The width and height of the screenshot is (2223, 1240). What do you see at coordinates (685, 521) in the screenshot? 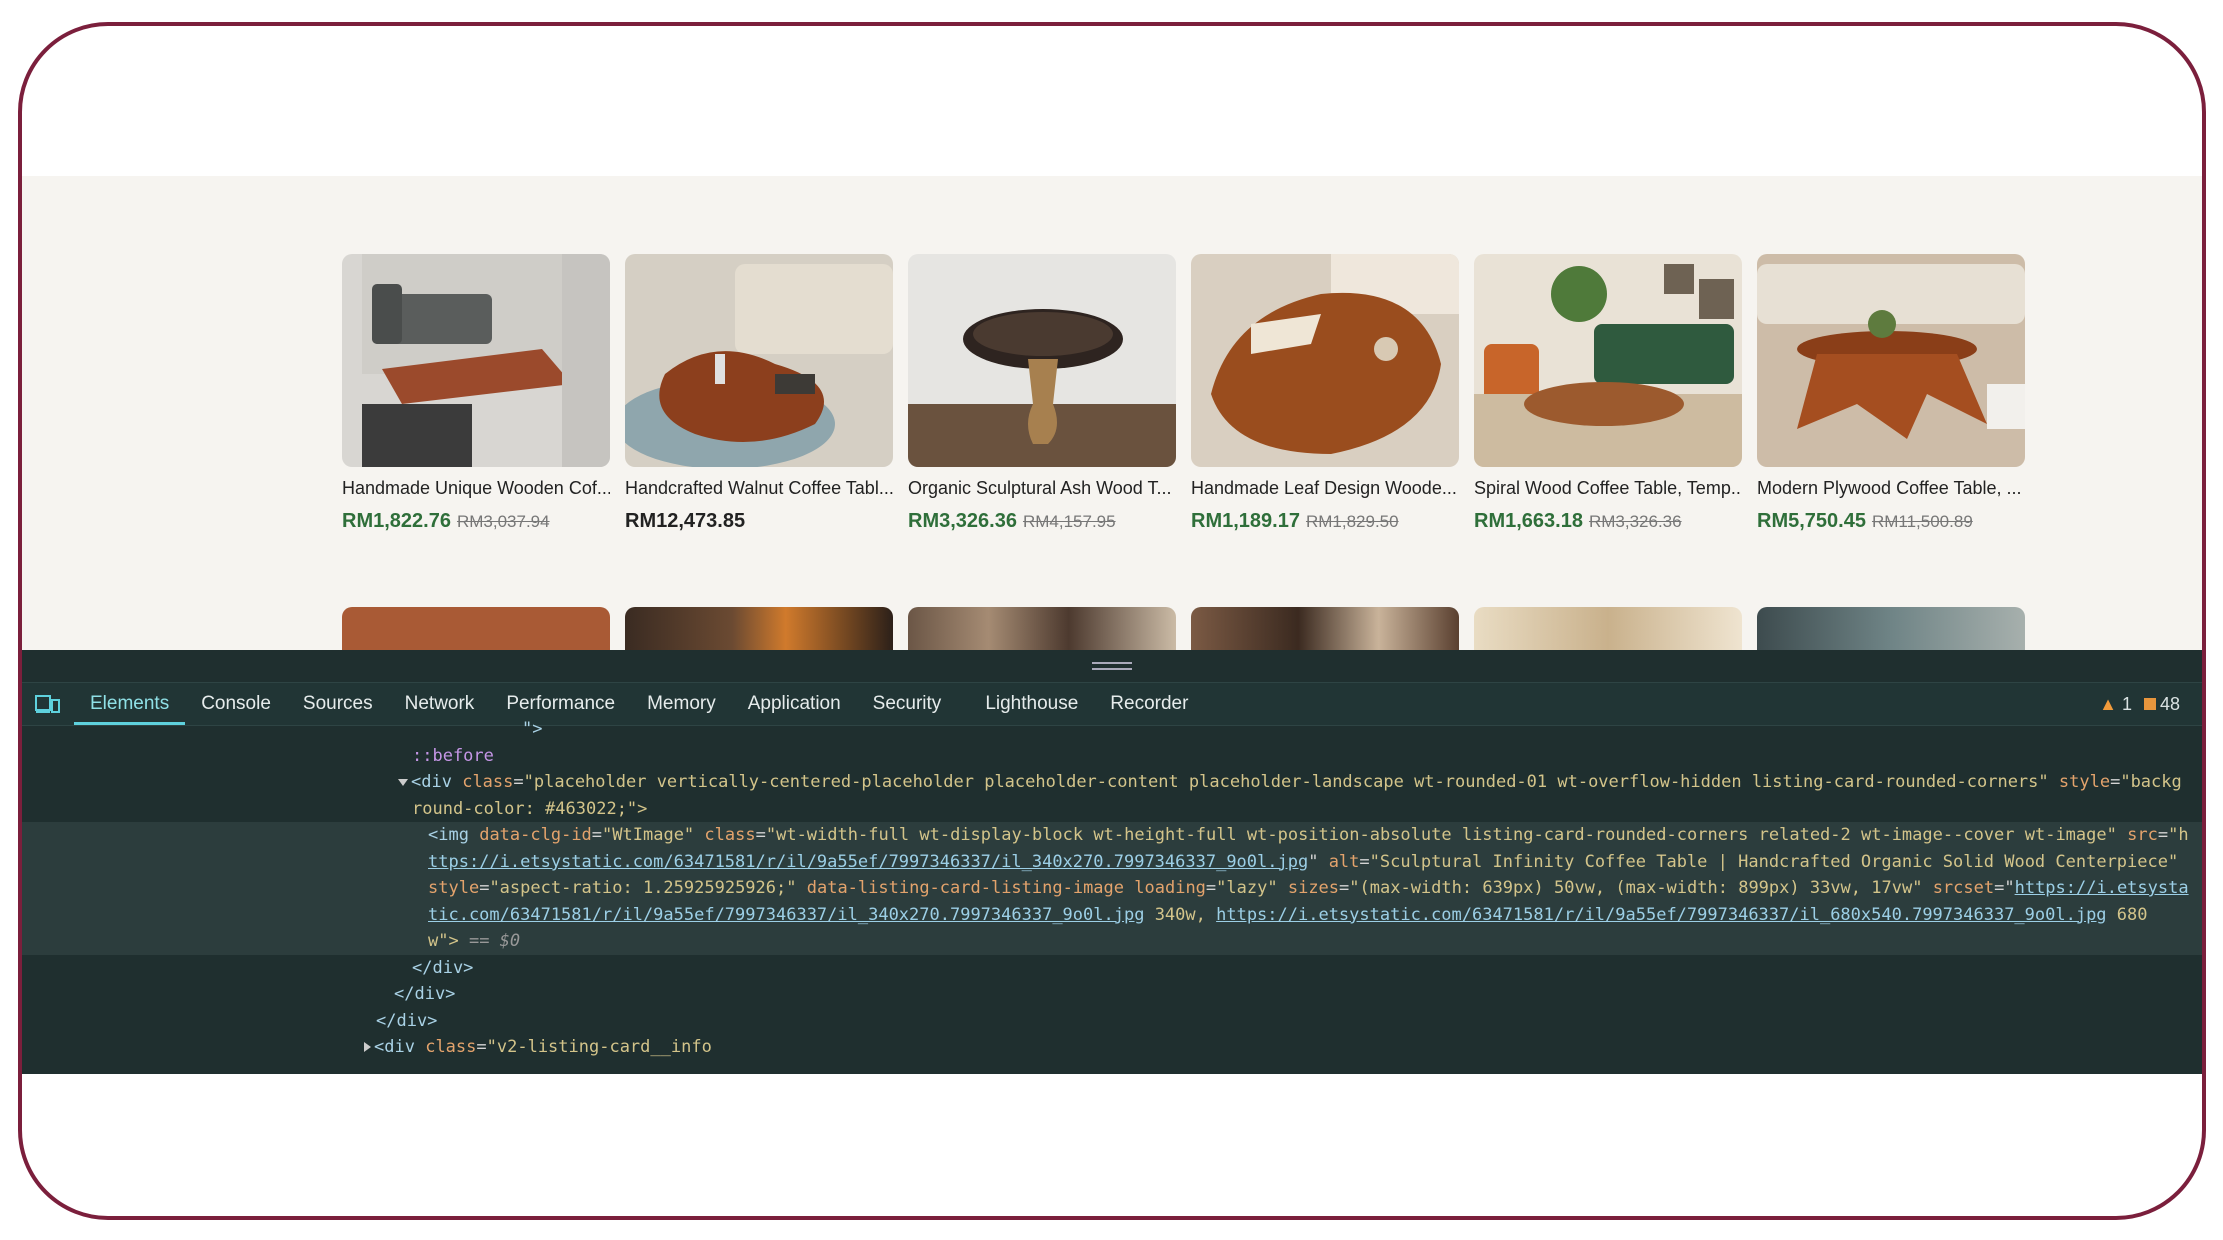
I see `sale-price: RM12,473.85` at bounding box center [685, 521].